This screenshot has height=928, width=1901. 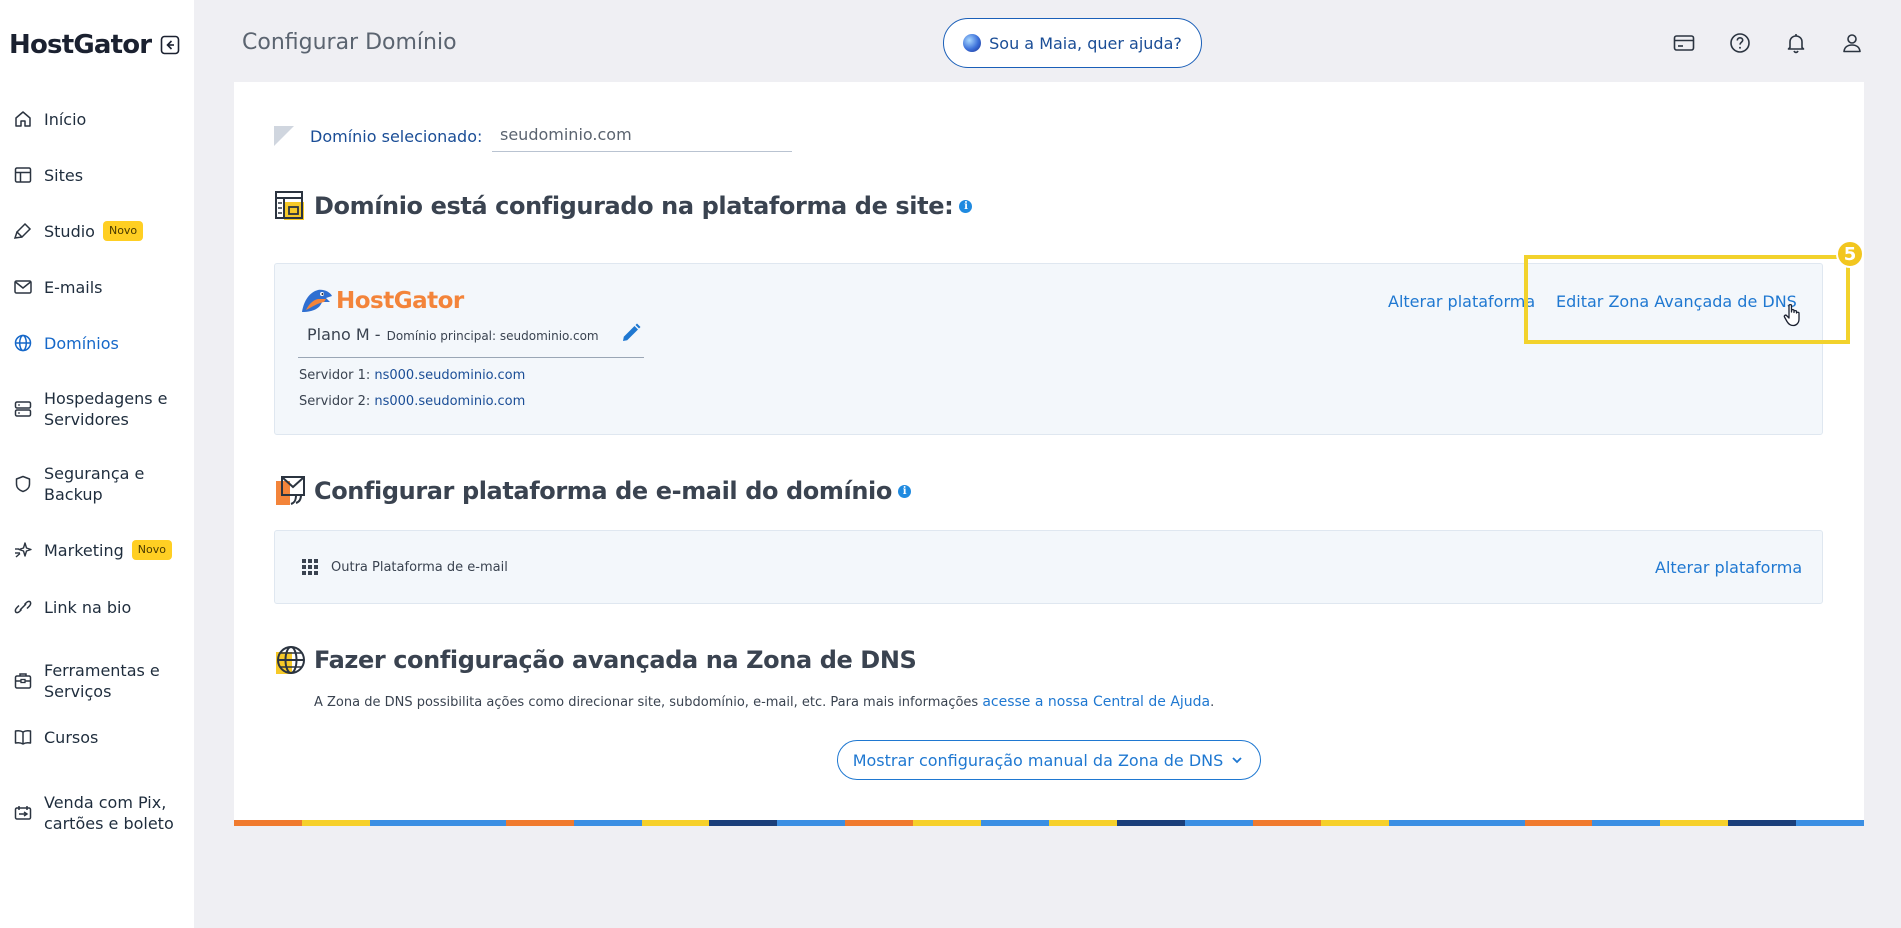 I want to click on server-icon, so click(x=23, y=409).